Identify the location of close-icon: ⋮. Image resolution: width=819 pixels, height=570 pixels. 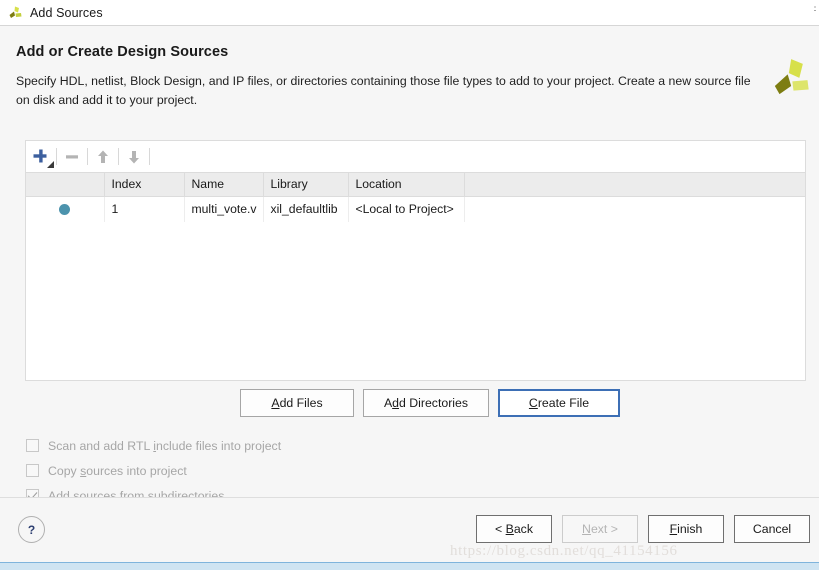
(814, 11).